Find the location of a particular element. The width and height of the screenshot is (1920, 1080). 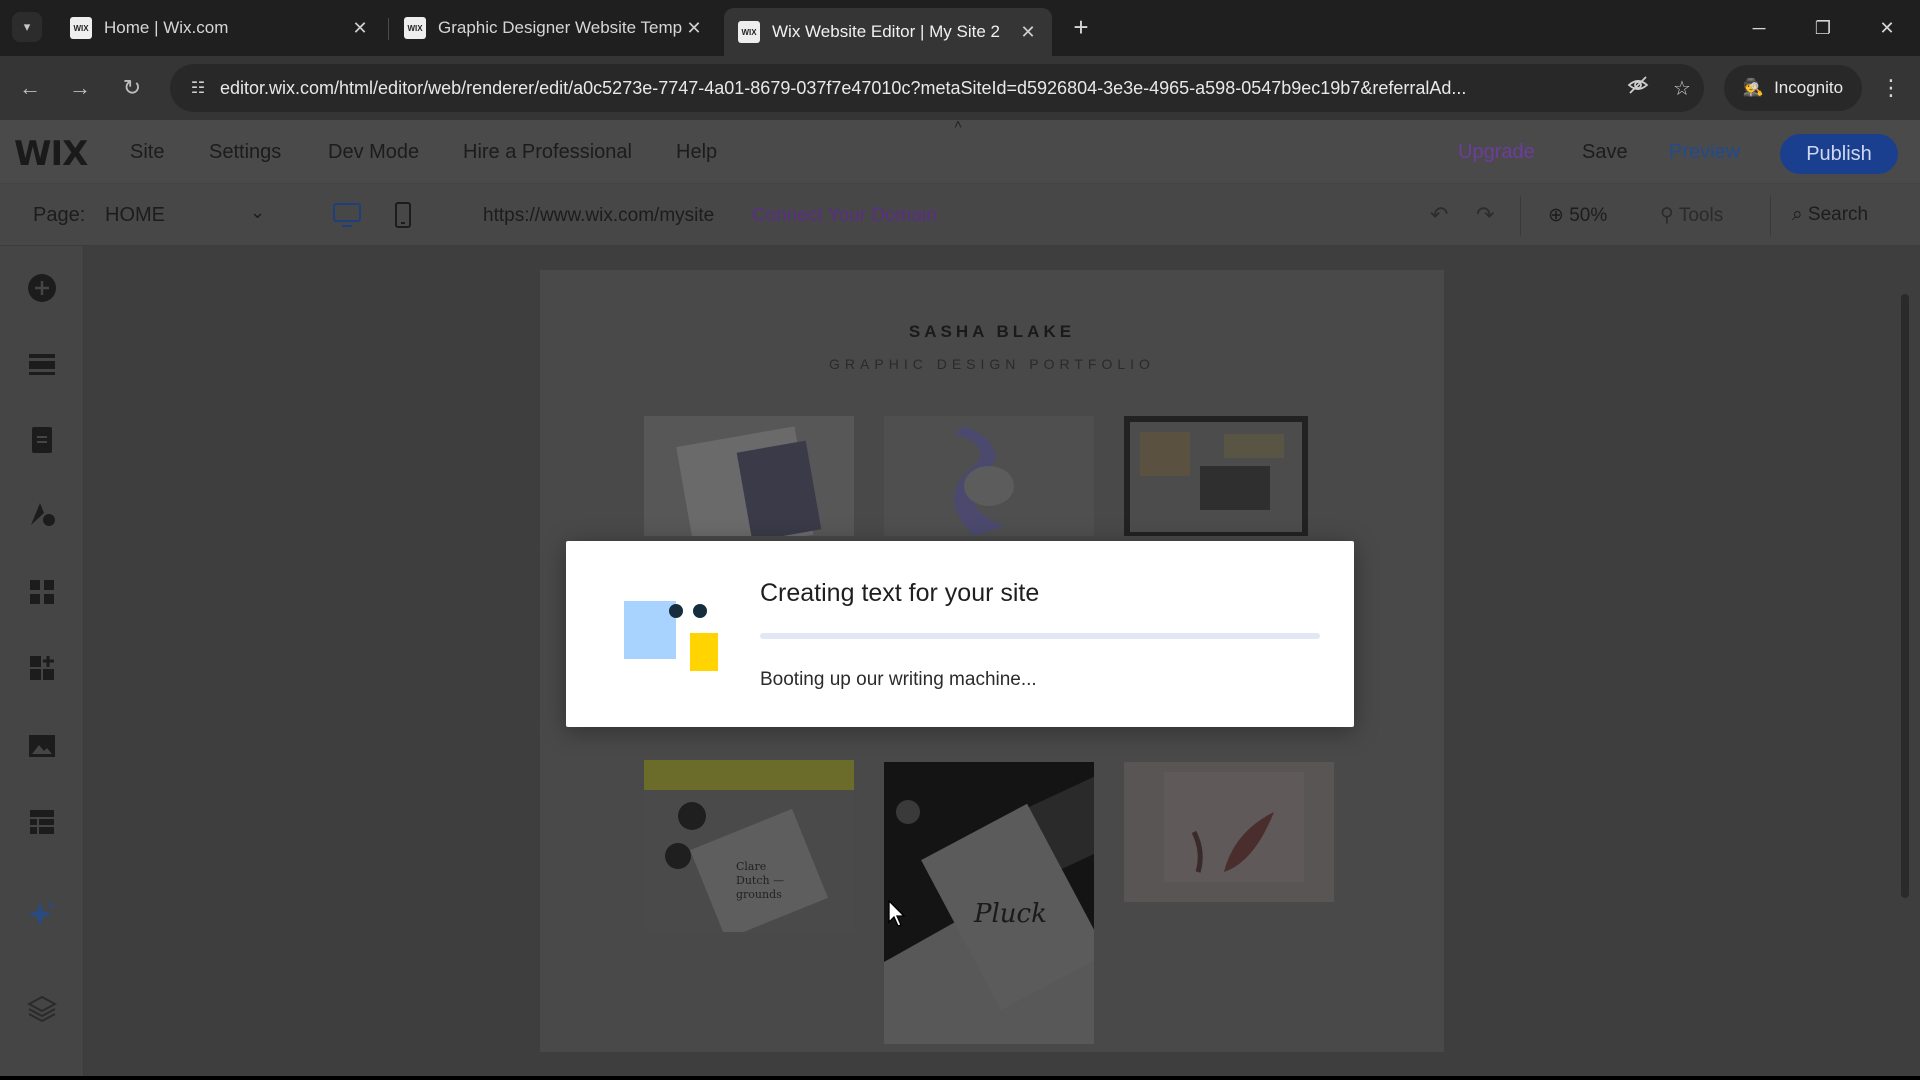

search-button: ⌕ Search is located at coordinates (1830, 215).